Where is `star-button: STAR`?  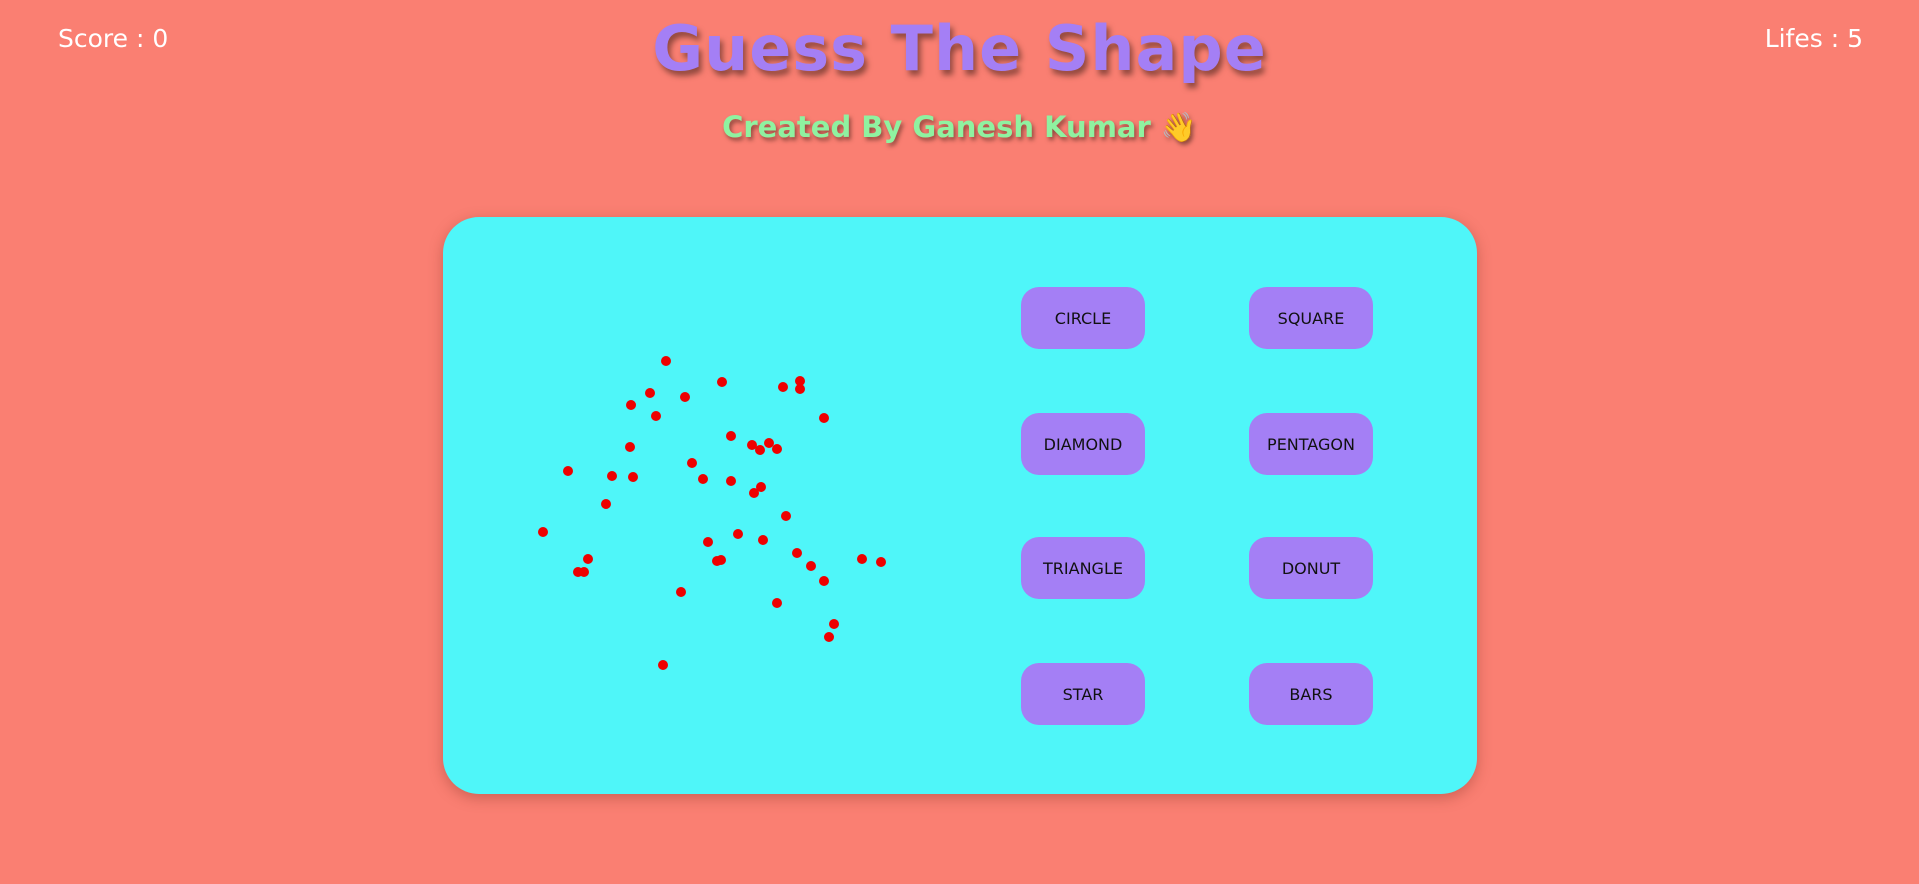
star-button: STAR is located at coordinates (1083, 694).